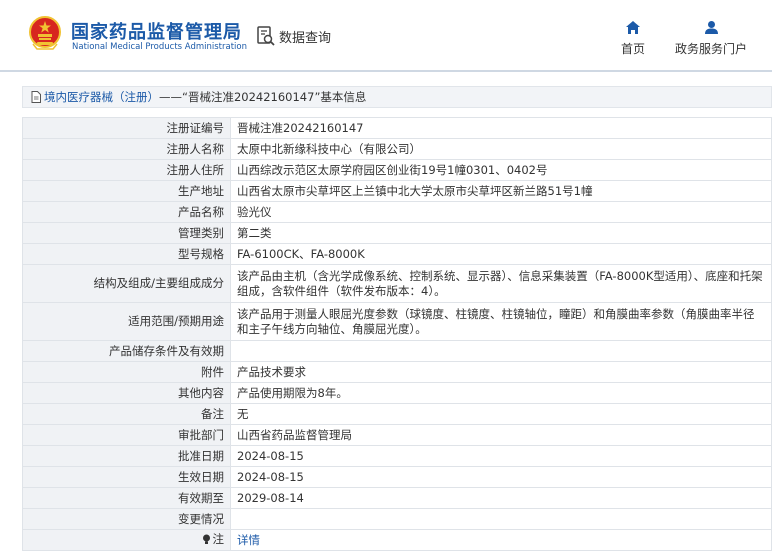  I want to click on row-key: 批准日期, so click(126, 456).